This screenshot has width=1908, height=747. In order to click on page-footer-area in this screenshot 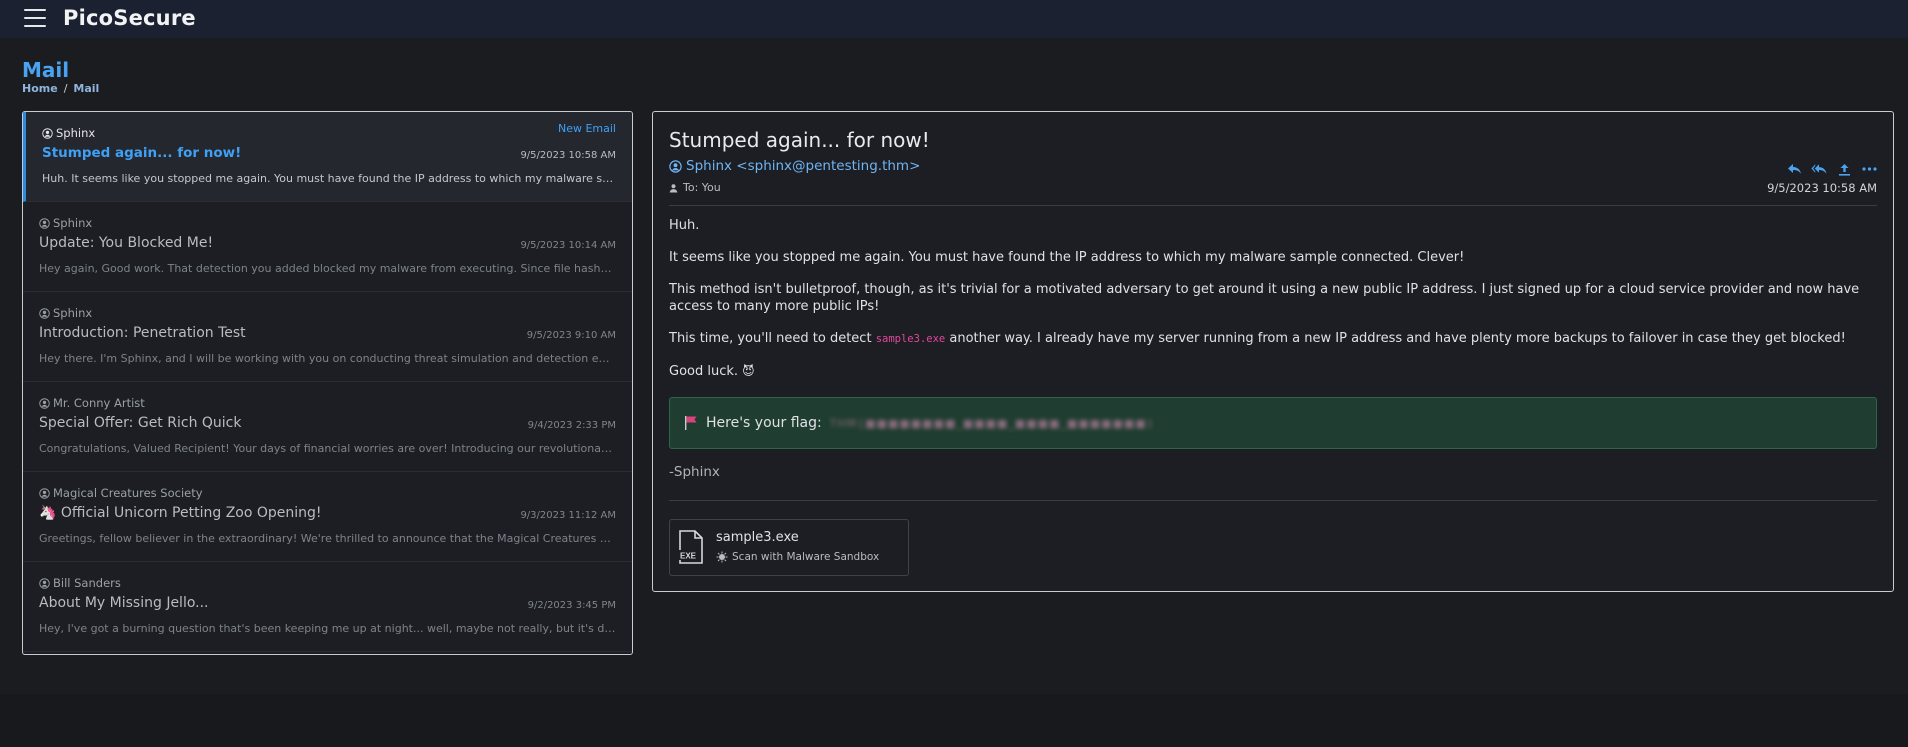, I will do `click(954, 720)`.